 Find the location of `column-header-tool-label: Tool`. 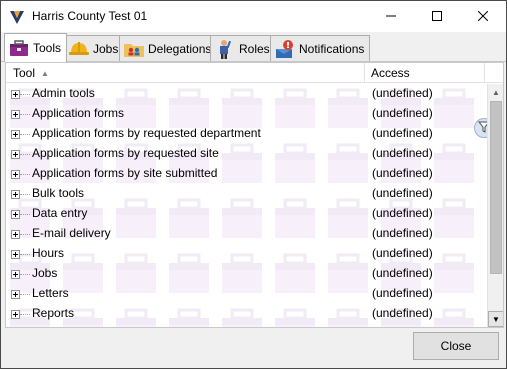

column-header-tool-label: Tool is located at coordinates (24, 73).